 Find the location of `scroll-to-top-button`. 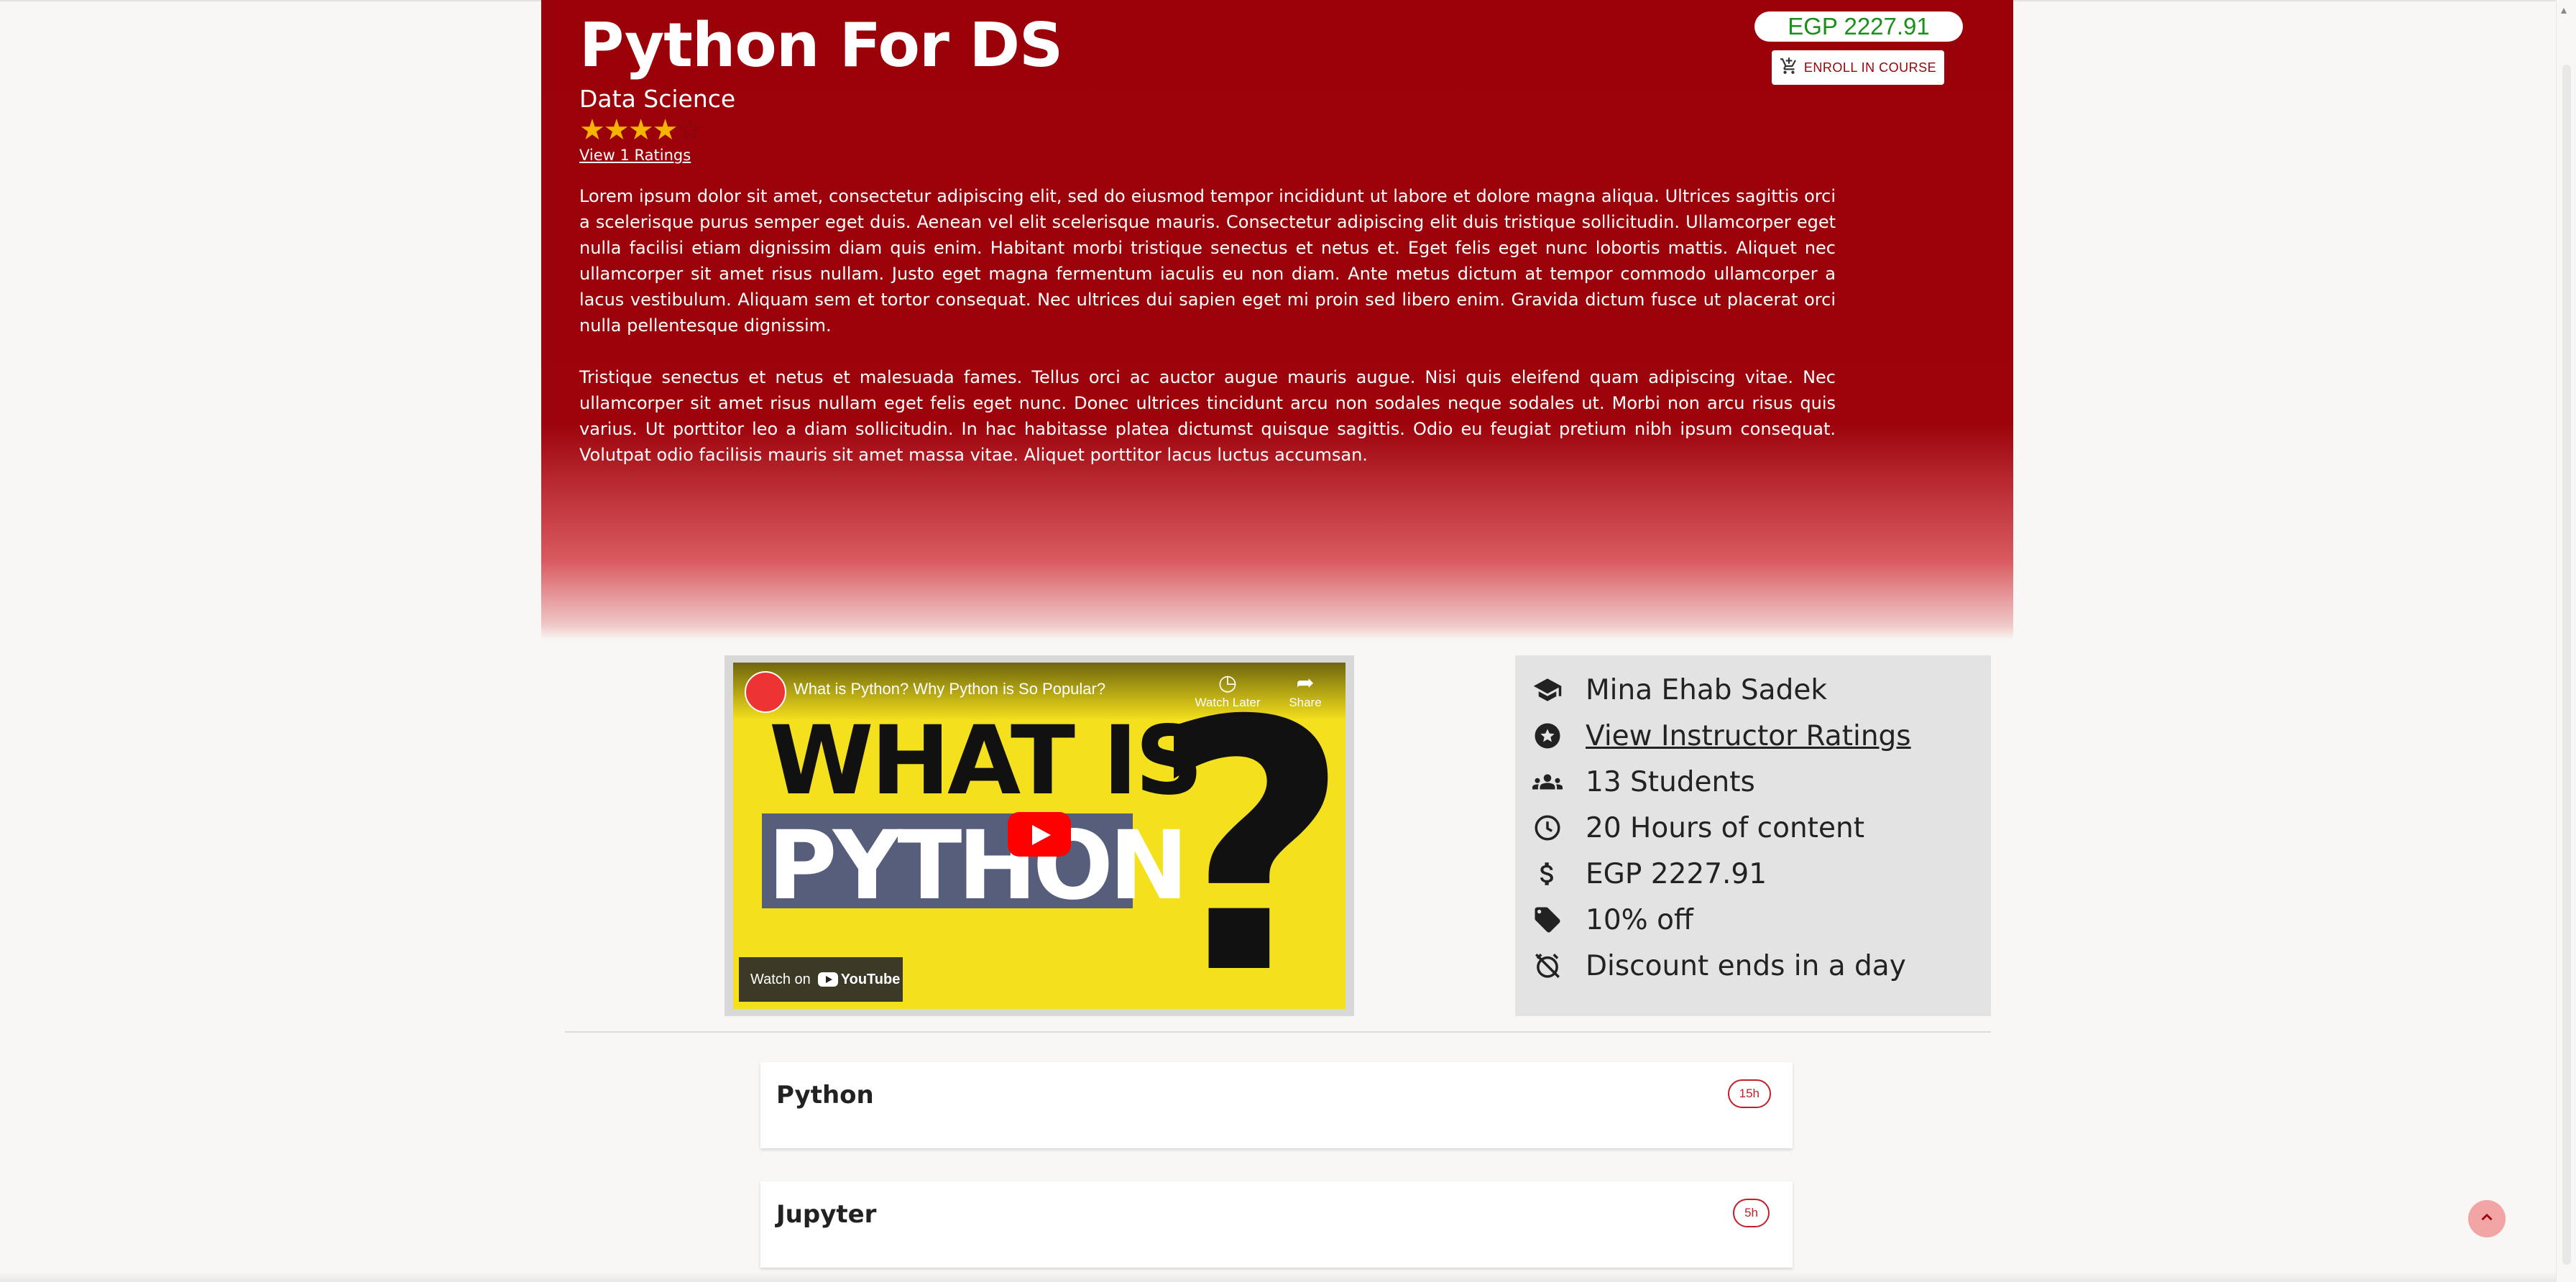

scroll-to-top-button is located at coordinates (2487, 1218).